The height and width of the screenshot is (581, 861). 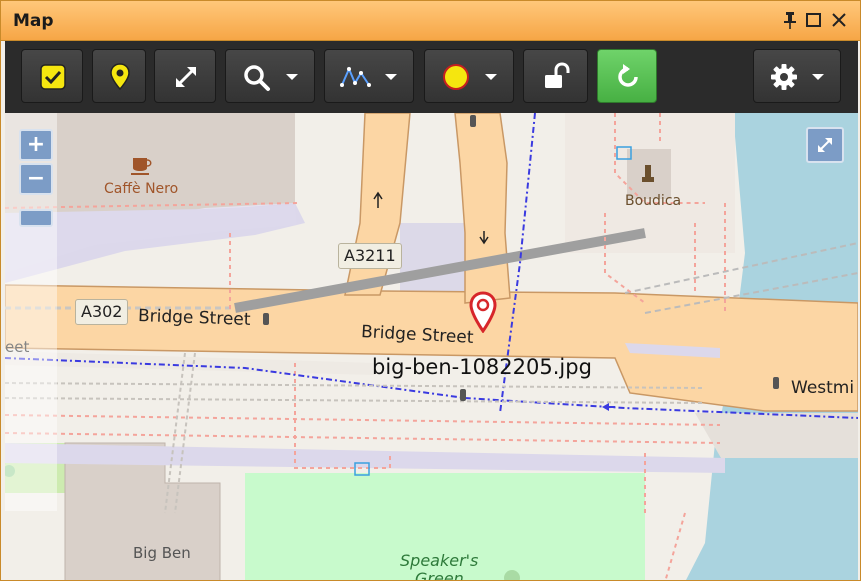 I want to click on gear-icon, so click(x=784, y=77).